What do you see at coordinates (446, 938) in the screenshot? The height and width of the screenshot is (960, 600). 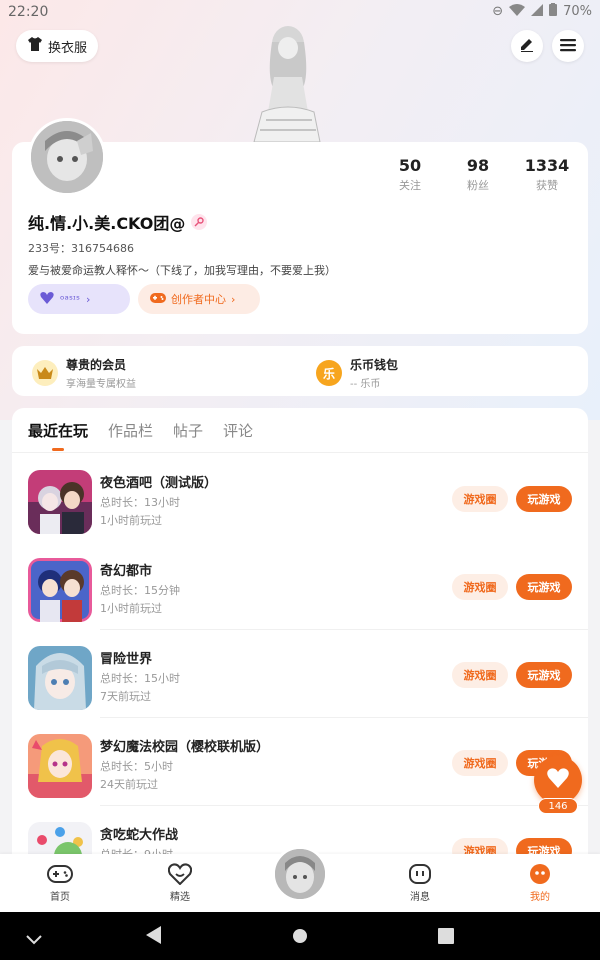 I see `recents-icon` at bounding box center [446, 938].